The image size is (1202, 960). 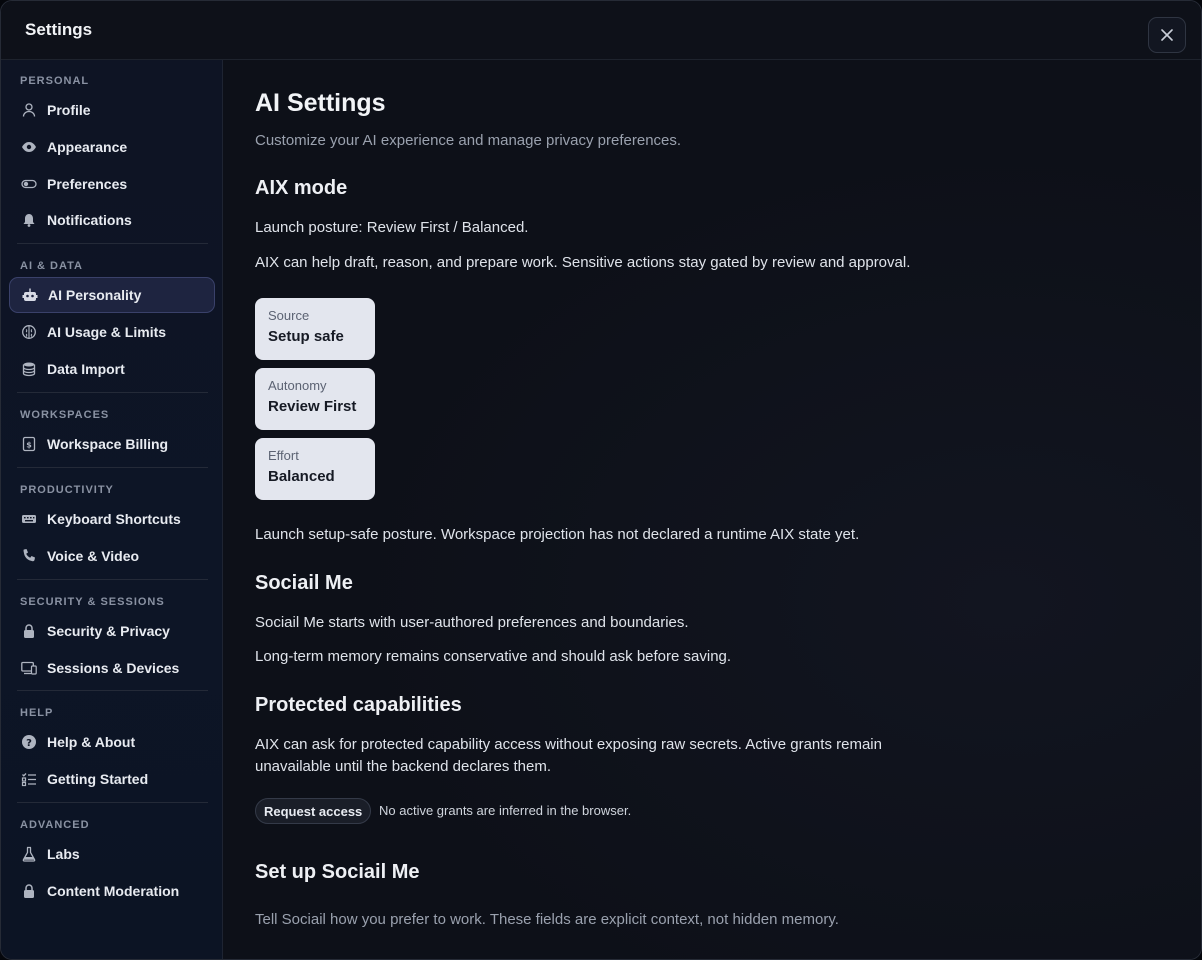 What do you see at coordinates (29, 556) in the screenshot?
I see `phone-icon` at bounding box center [29, 556].